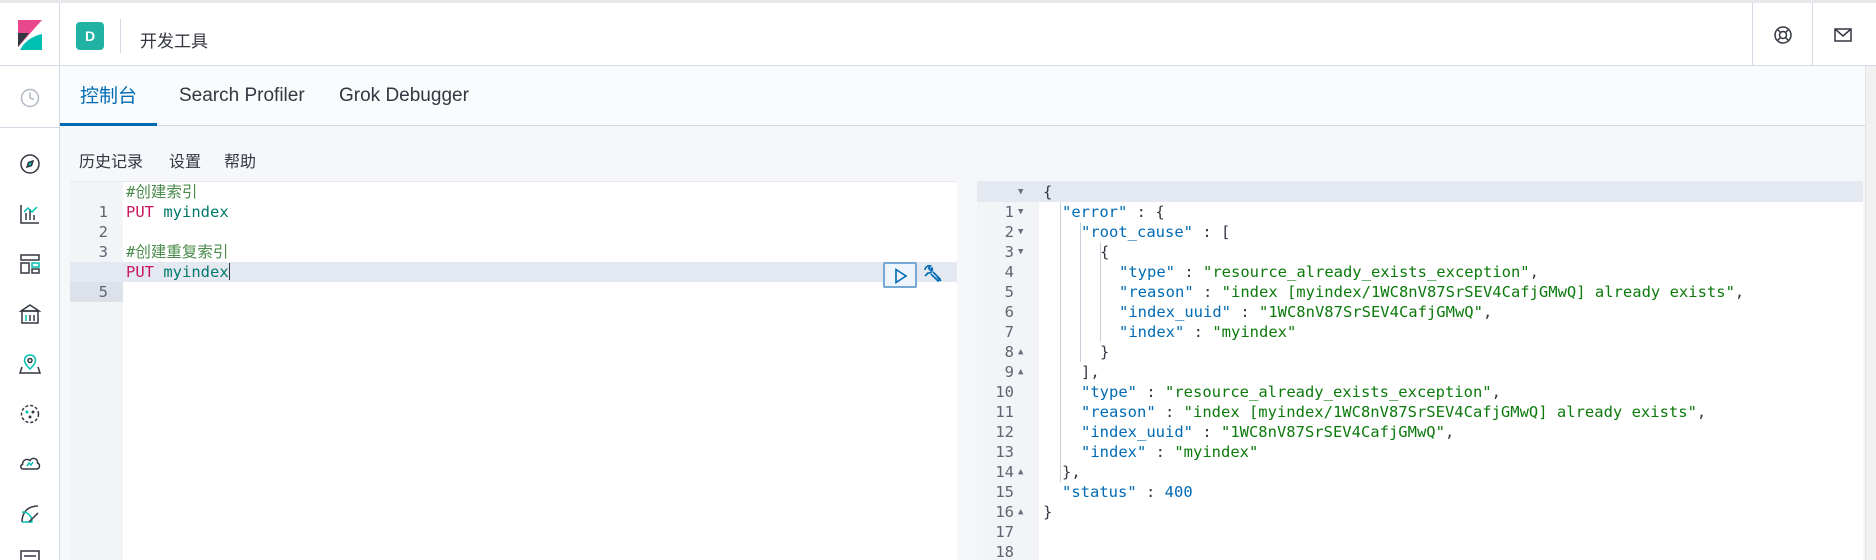 This screenshot has height=560, width=1876. I want to click on logs-icon, so click(30, 514).